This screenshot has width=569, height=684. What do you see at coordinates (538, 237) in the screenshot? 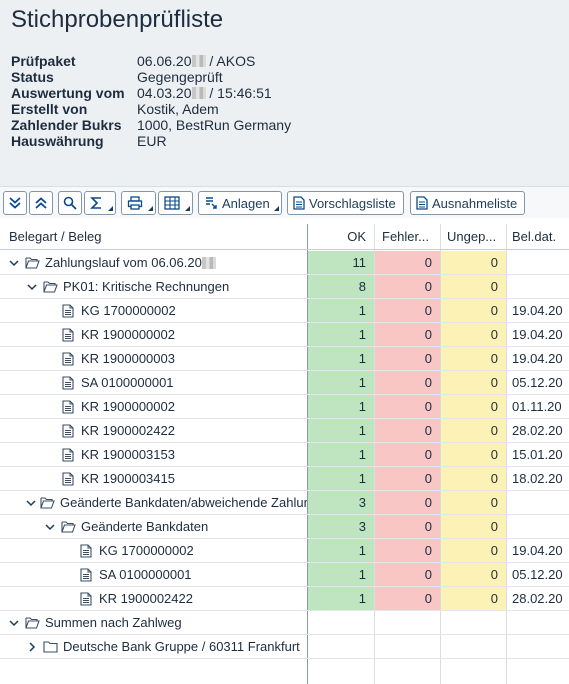
I see `column-header-doc-date: Bel.dat.` at bounding box center [538, 237].